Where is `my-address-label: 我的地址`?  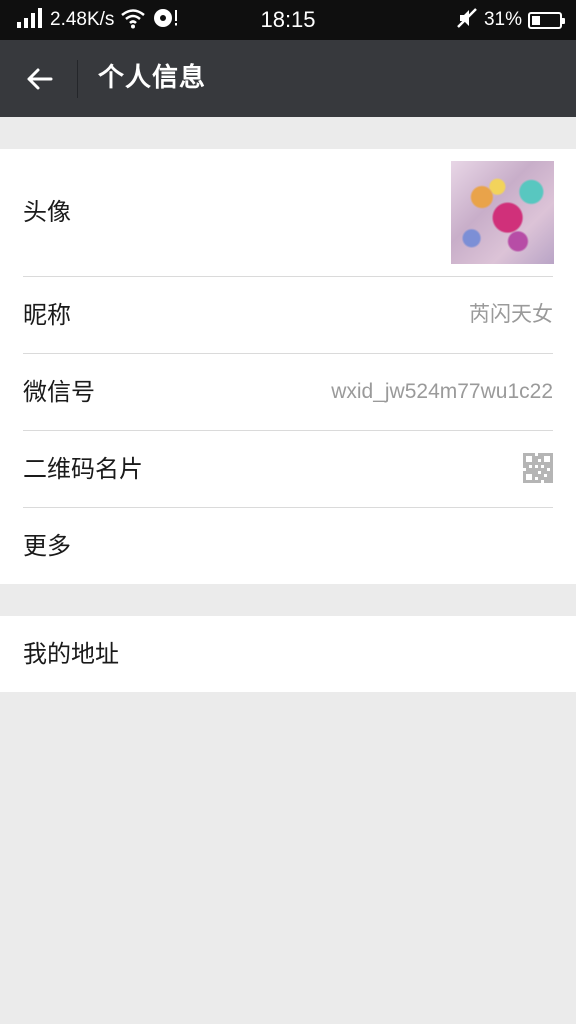 my-address-label: 我的地址 is located at coordinates (71, 654).